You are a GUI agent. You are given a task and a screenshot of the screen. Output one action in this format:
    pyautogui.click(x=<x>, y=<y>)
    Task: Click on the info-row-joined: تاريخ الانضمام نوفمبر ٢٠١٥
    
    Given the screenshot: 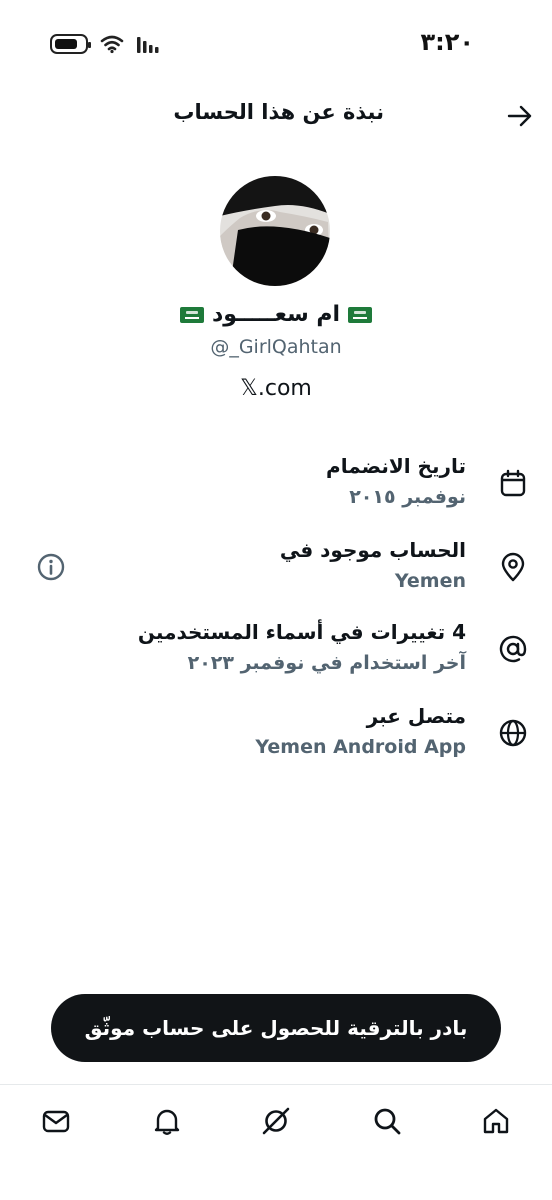 What is the action you would take?
    pyautogui.click(x=276, y=489)
    